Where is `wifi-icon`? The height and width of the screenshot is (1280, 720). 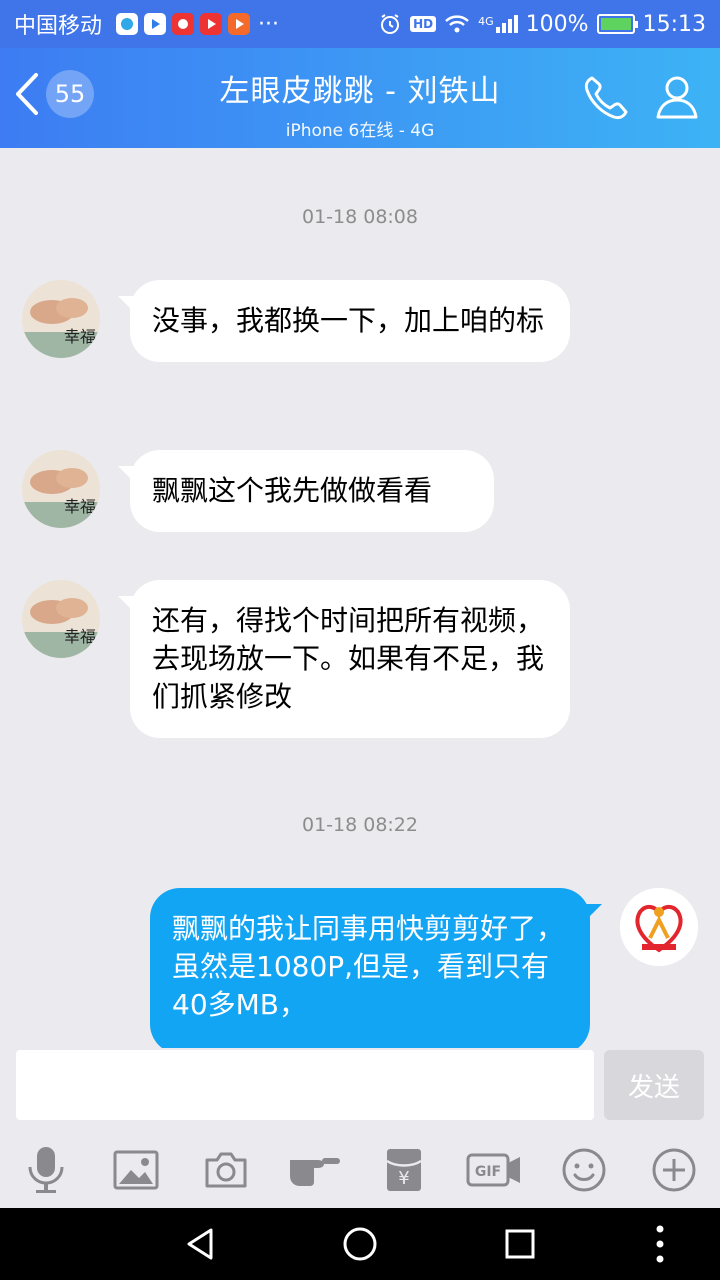
wifi-icon is located at coordinates (457, 24).